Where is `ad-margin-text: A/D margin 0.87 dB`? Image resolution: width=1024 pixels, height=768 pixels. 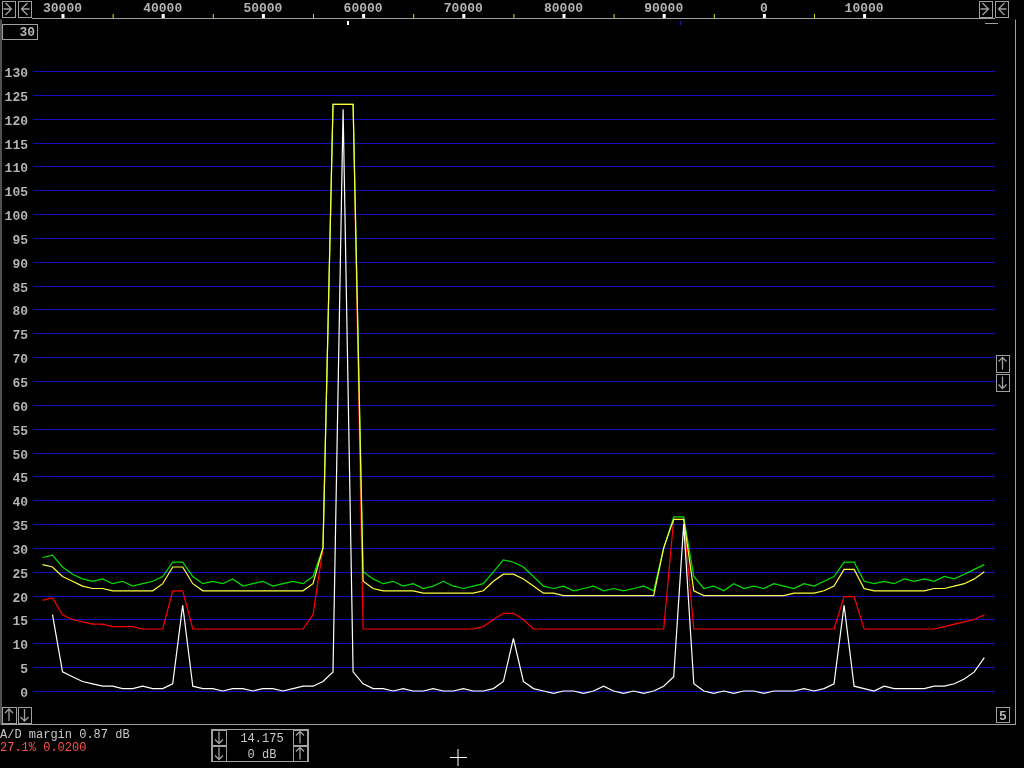
ad-margin-text: A/D margin 0.87 dB is located at coordinates (65, 735).